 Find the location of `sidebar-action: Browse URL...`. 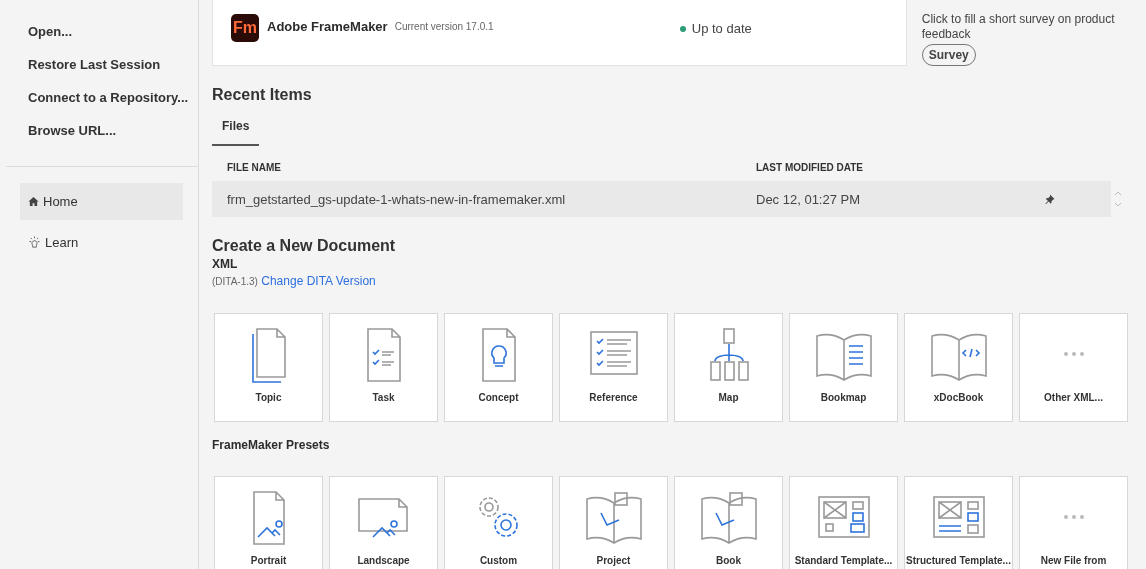

sidebar-action: Browse URL... is located at coordinates (72, 130).